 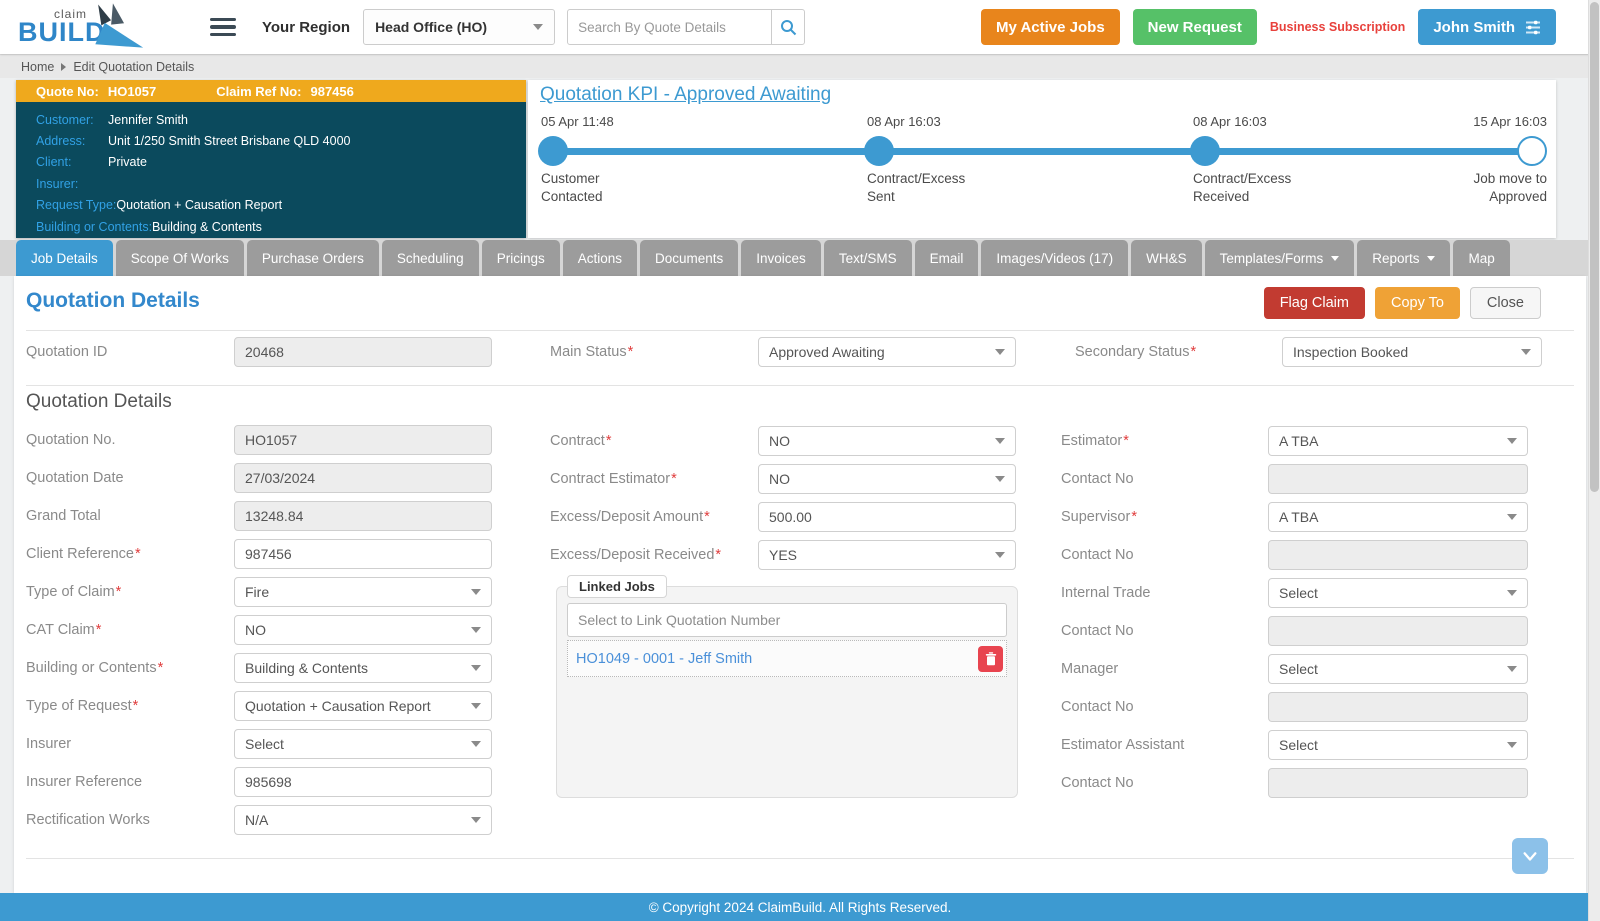 What do you see at coordinates (1298, 745) in the screenshot?
I see `selected-value: Select` at bounding box center [1298, 745].